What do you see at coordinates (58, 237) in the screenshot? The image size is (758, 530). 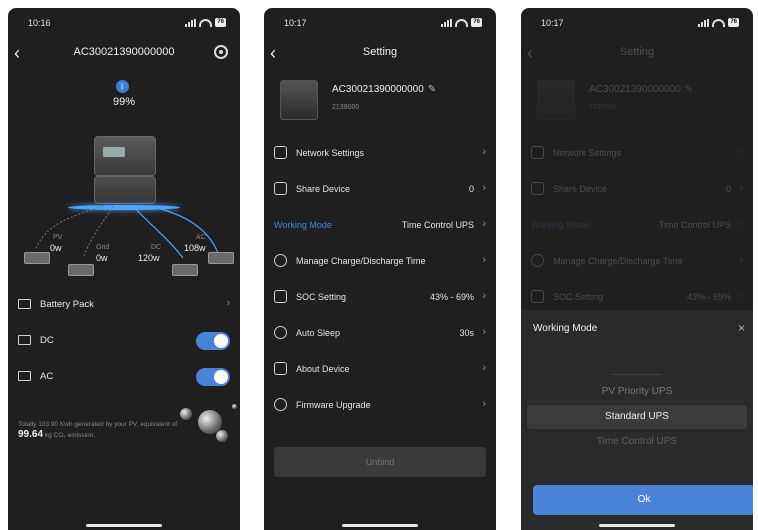 I see `pv-label: PV` at bounding box center [58, 237].